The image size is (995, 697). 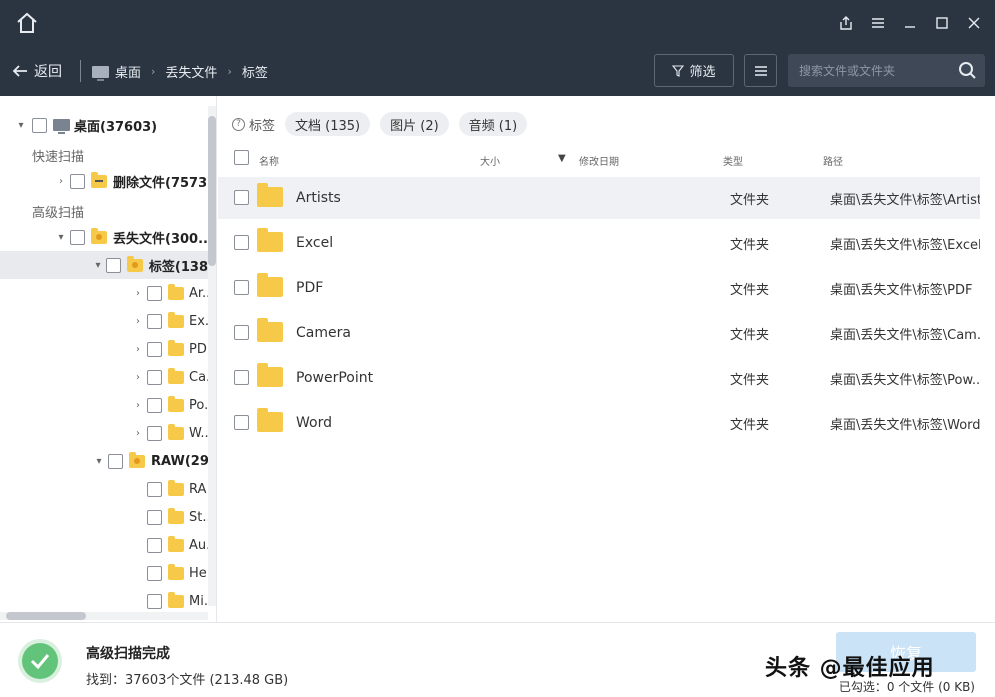 I want to click on minimize-icon, so click(x=910, y=23).